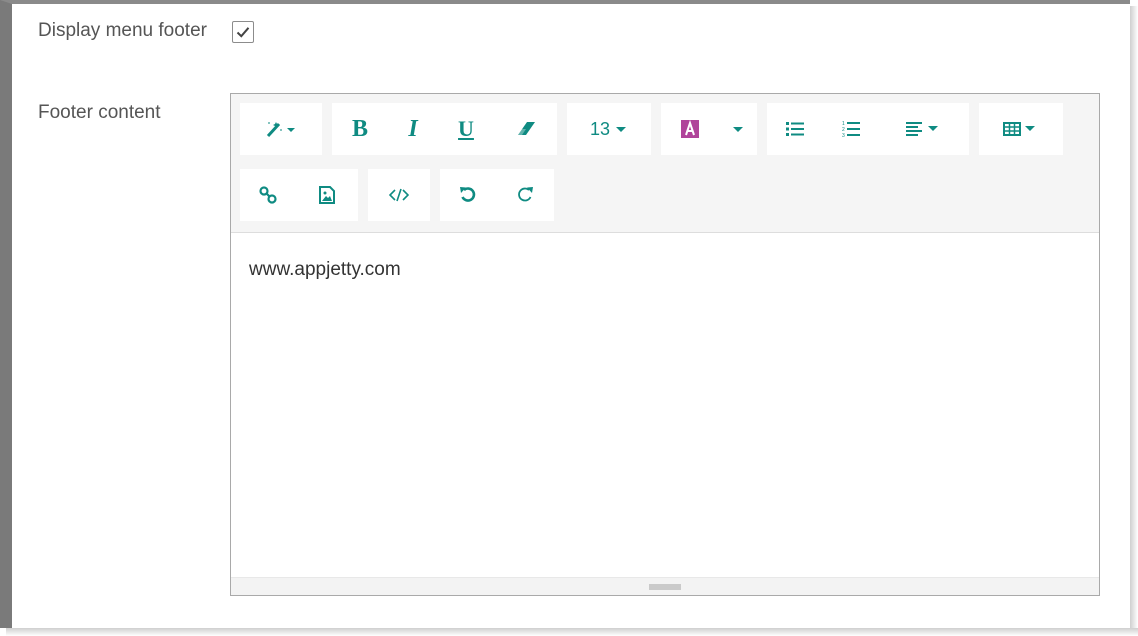 Image resolution: width=1138 pixels, height=636 pixels. I want to click on bold-icon: B, so click(359, 128).